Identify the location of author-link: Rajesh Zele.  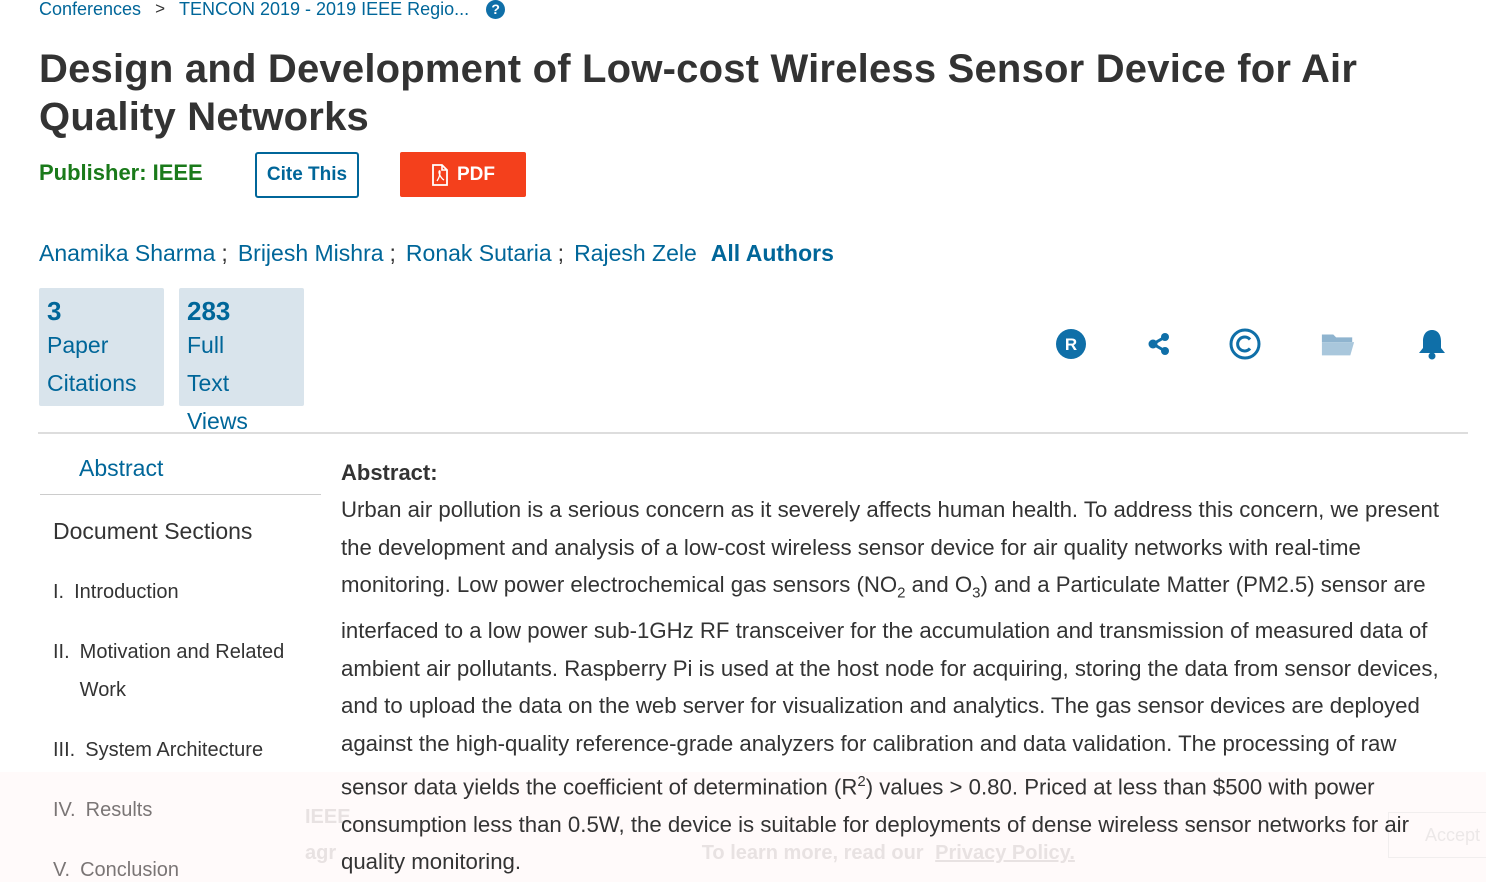
(635, 253).